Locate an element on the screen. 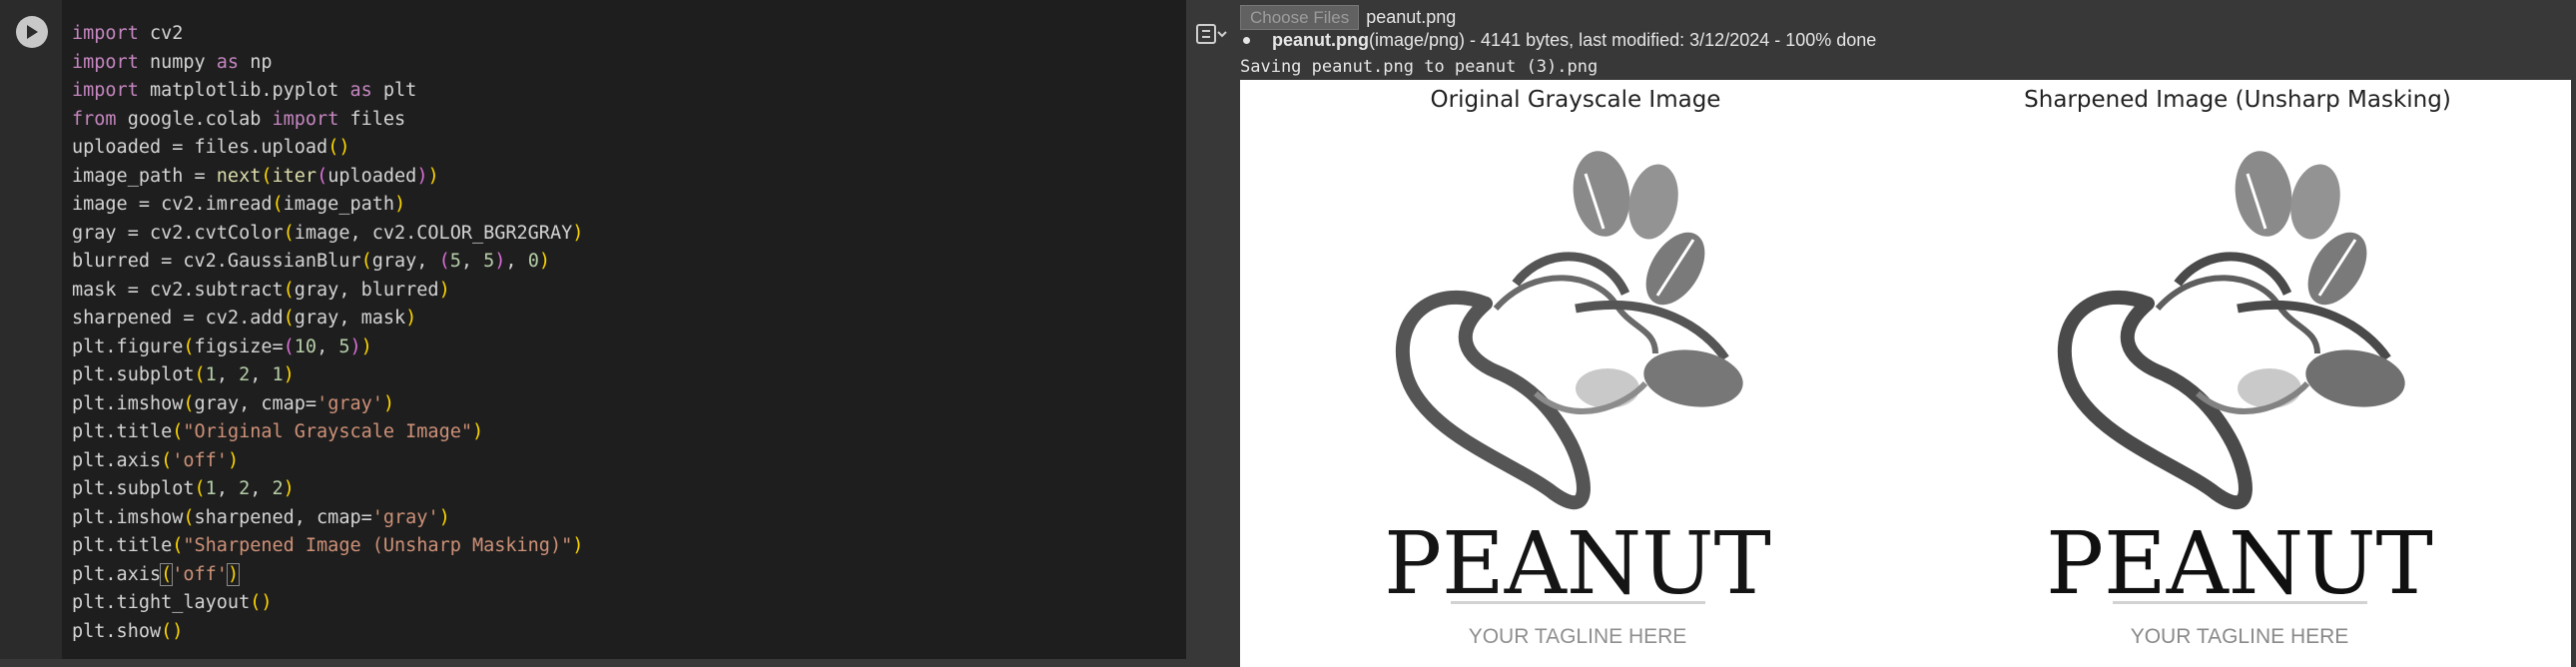 The height and width of the screenshot is (667, 2576). bullet-icon is located at coordinates (1246, 40).